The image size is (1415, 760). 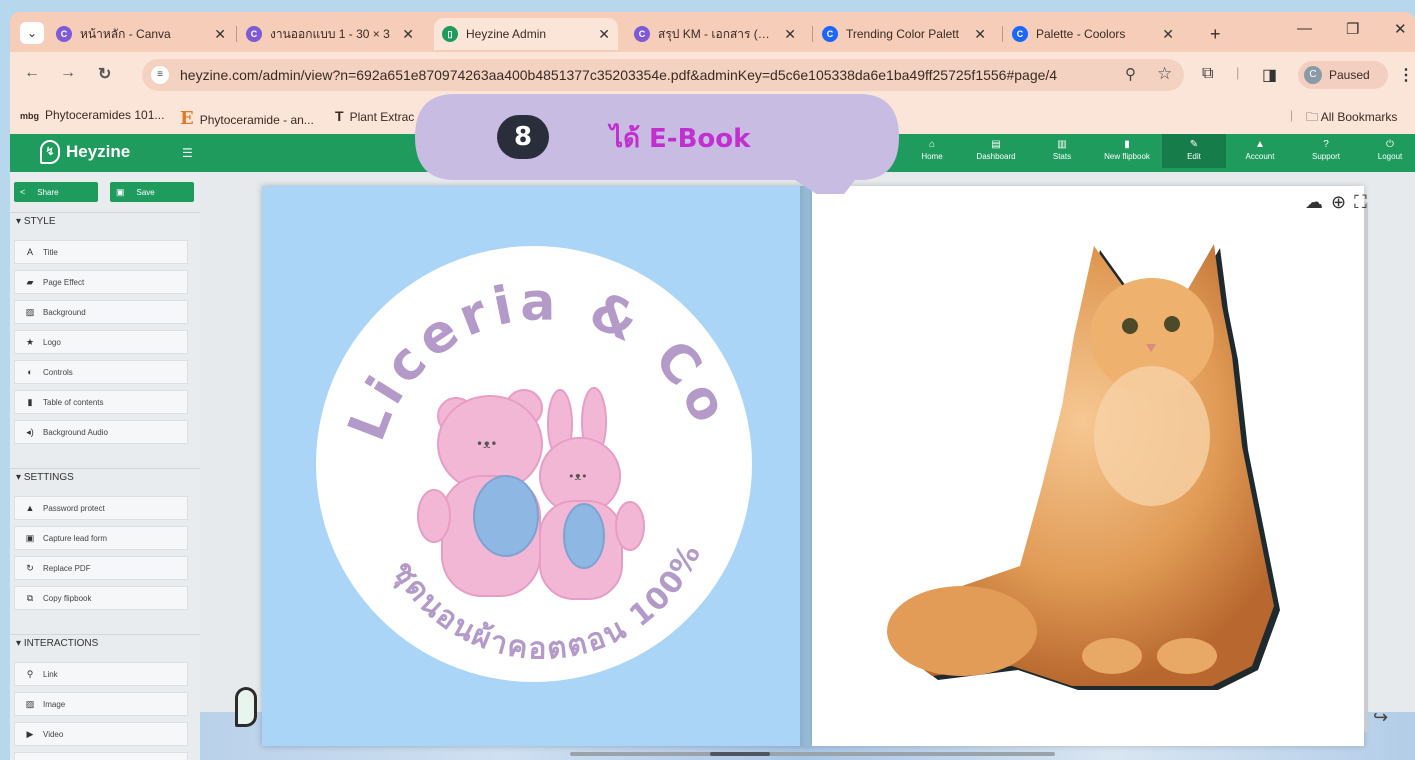 What do you see at coordinates (32, 33) in the screenshot?
I see `tab-search-button: ⌄` at bounding box center [32, 33].